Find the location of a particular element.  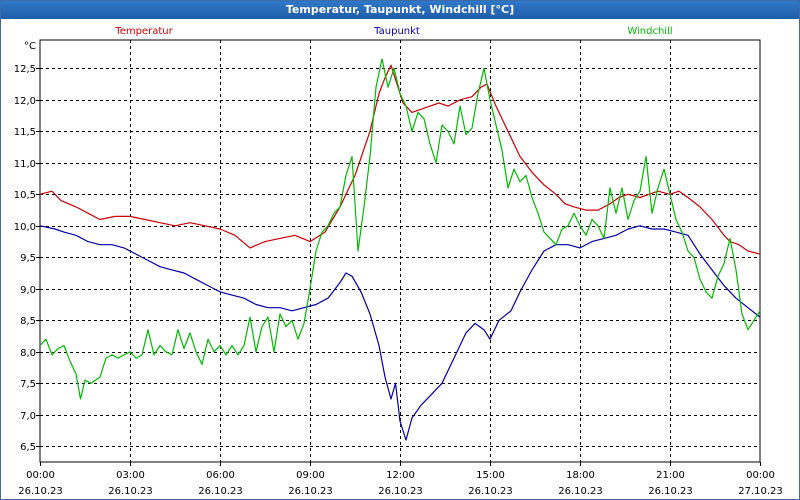

y-tick-label: 8,5 is located at coordinates (28, 321).